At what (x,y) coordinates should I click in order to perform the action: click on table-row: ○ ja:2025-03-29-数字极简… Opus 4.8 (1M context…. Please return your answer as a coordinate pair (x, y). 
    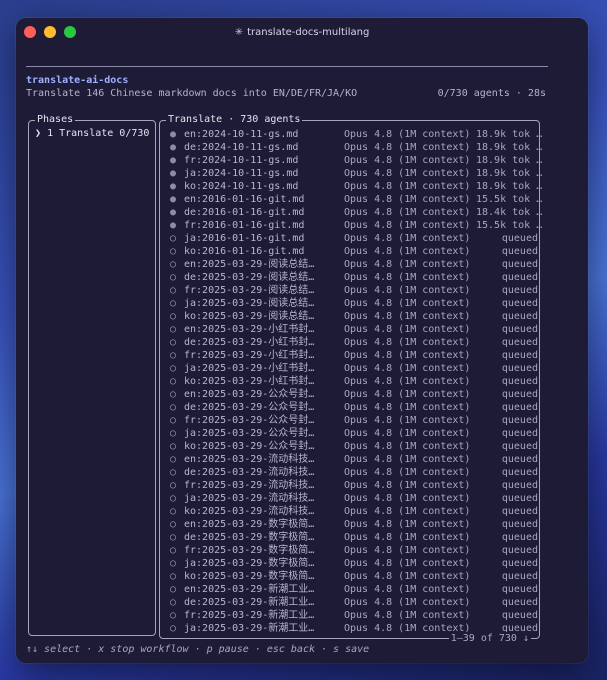
    Looking at the image, I should click on (354, 563).